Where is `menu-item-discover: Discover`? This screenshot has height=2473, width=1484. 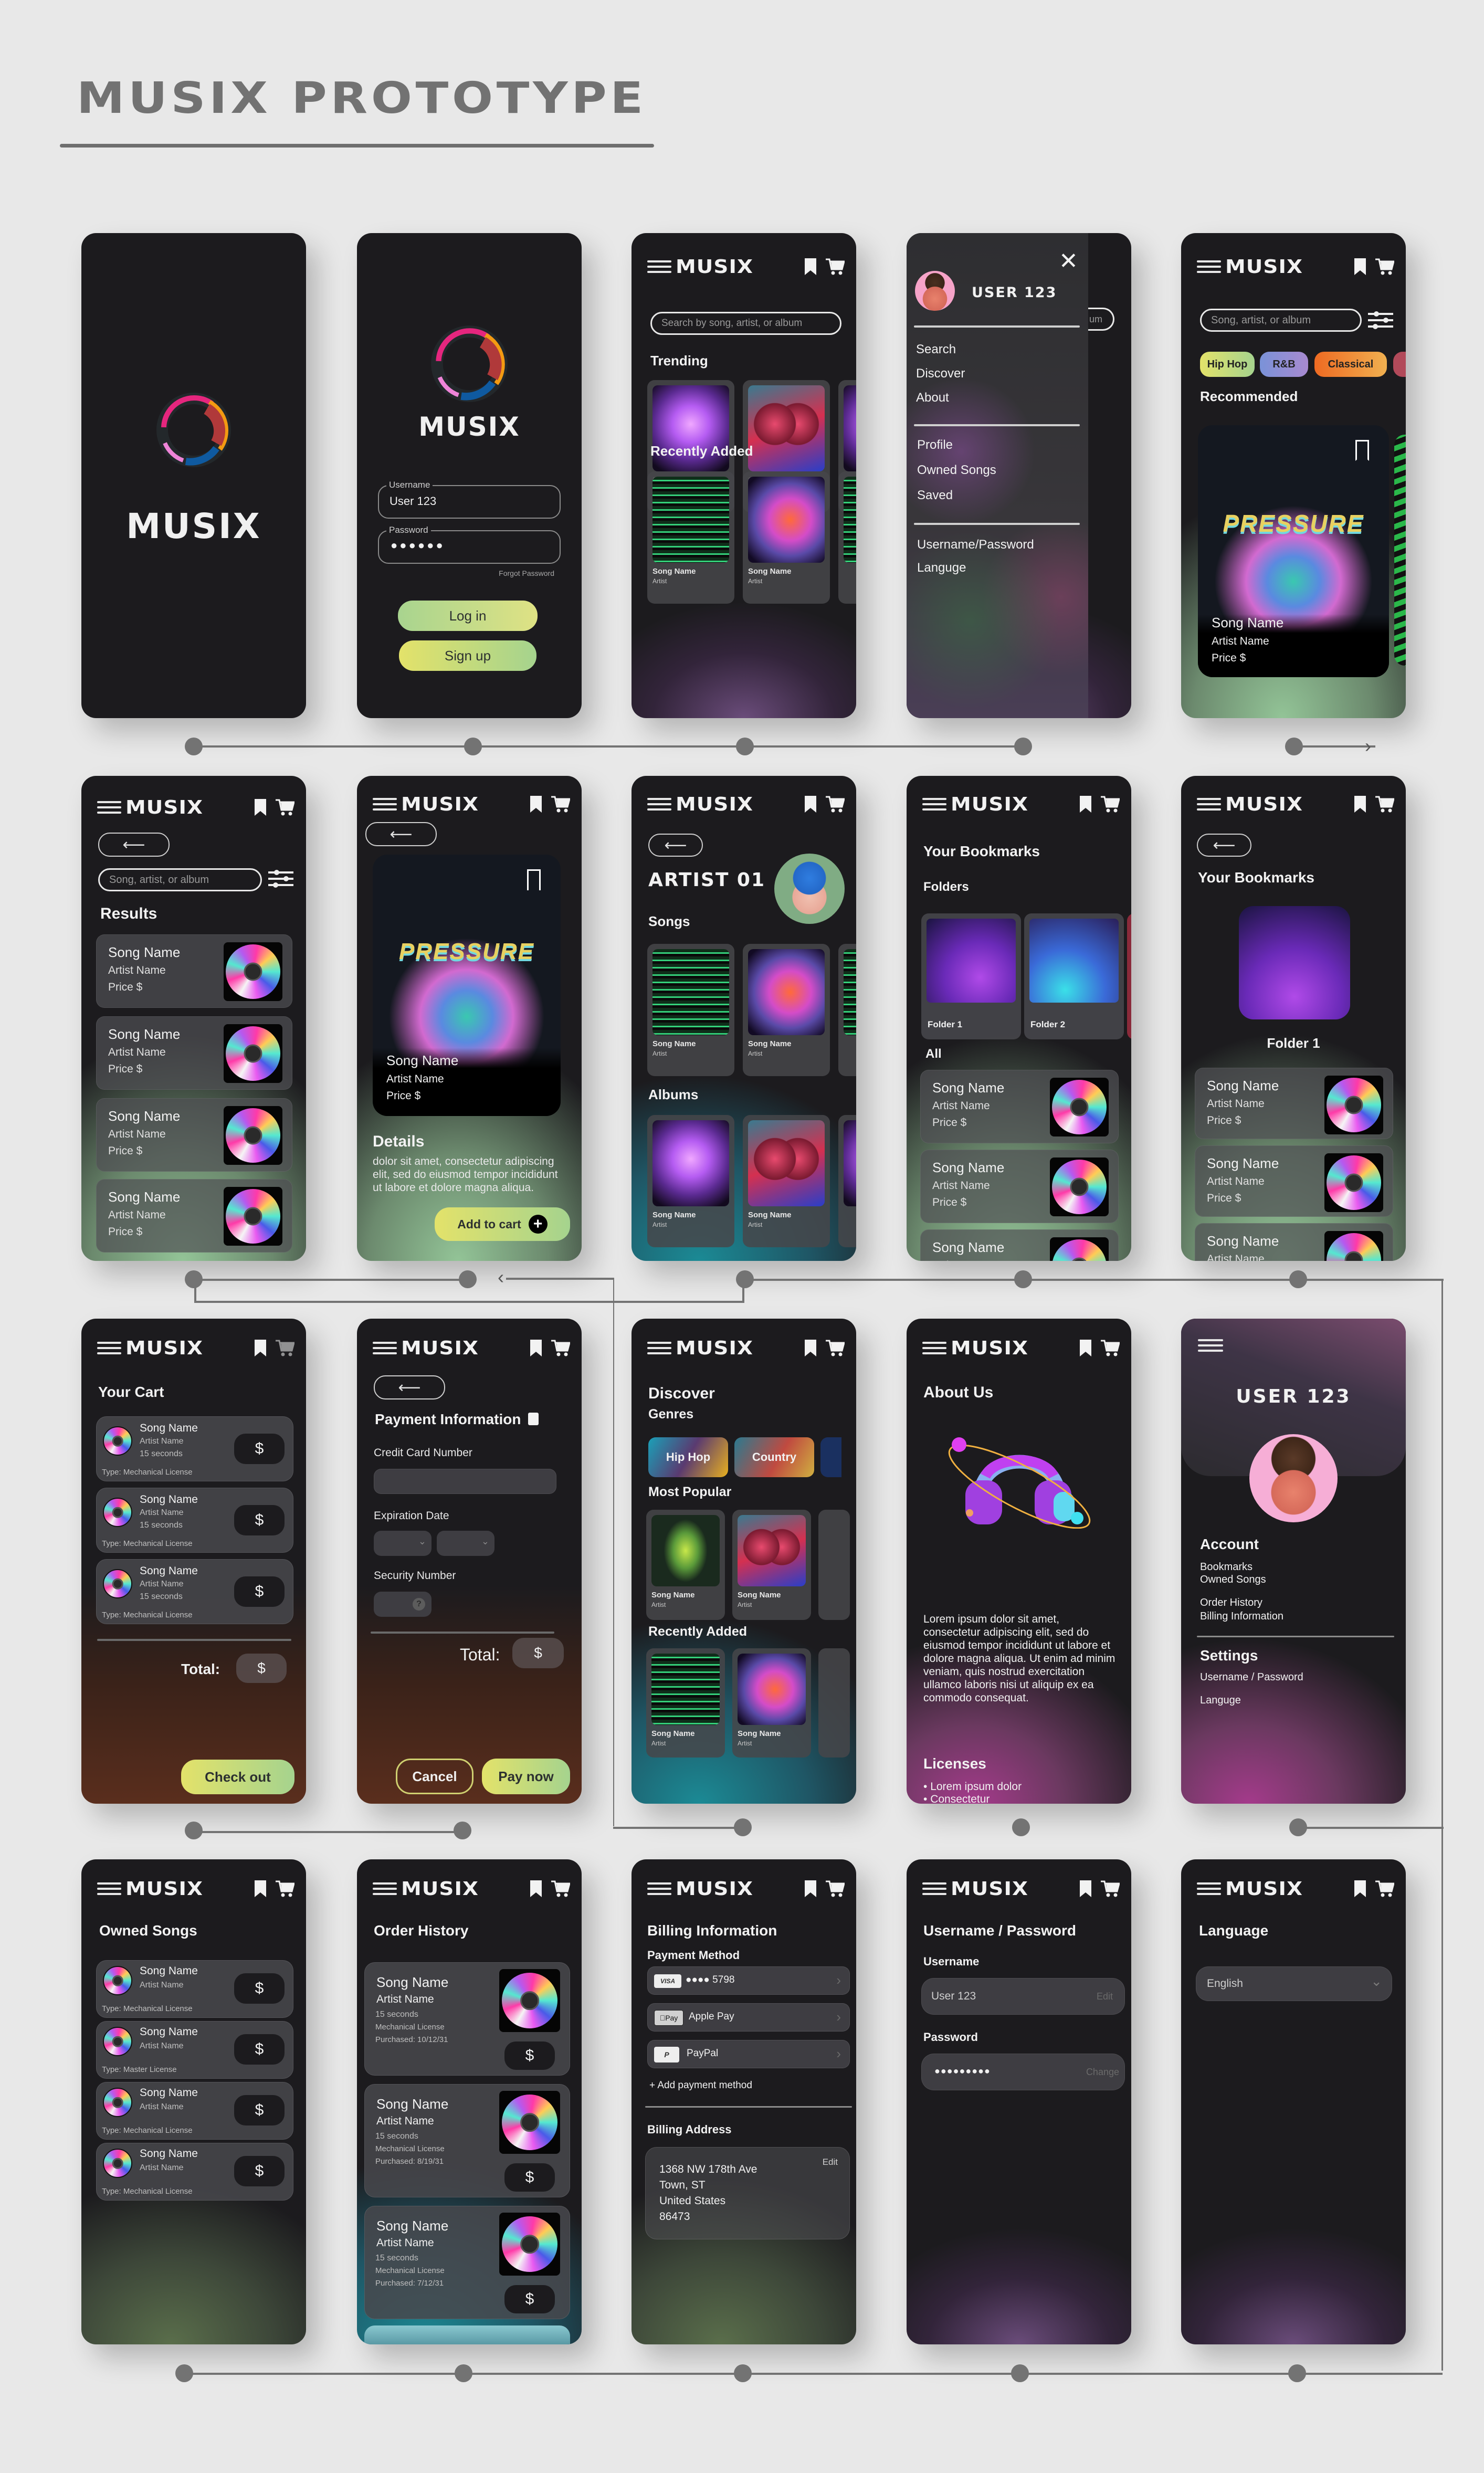
menu-item-discover: Discover is located at coordinates (940, 373).